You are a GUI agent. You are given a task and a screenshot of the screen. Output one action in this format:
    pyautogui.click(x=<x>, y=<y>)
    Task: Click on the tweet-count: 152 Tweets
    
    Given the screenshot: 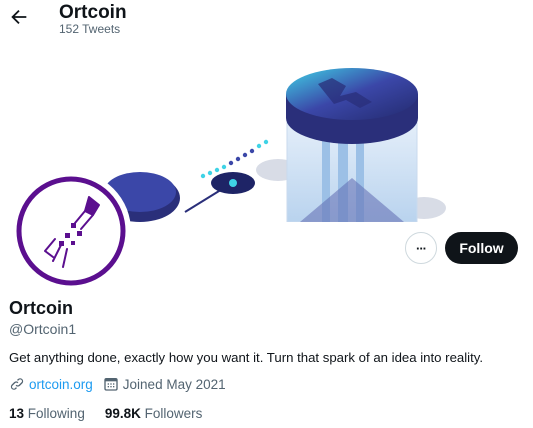 What is the action you would take?
    pyautogui.click(x=90, y=29)
    